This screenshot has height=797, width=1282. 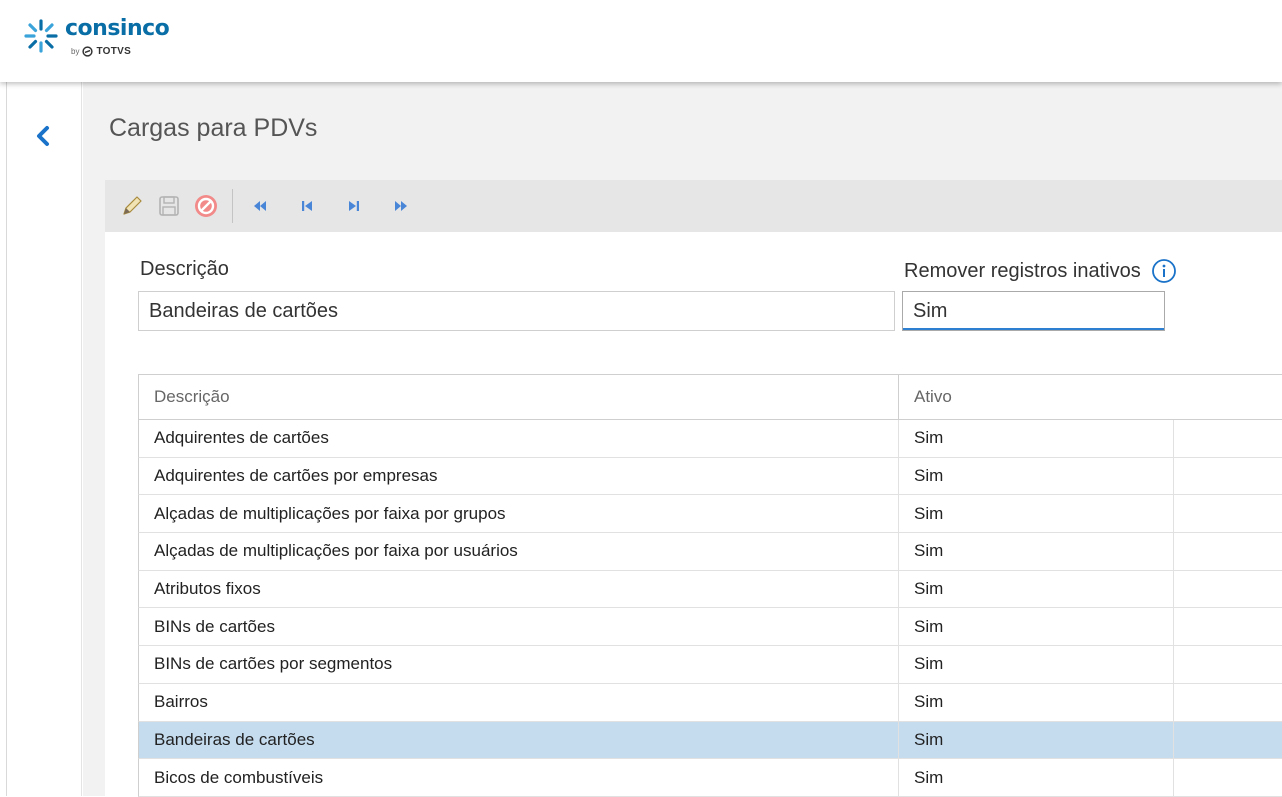 I want to click on cell-descricao: BINs de cartões por segmentos, so click(x=519, y=664).